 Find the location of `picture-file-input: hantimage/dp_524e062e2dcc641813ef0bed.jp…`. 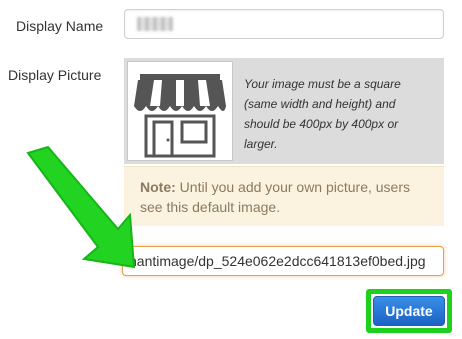

picture-file-input: hantimage/dp_524e062e2dcc641813ef0bed.jp… is located at coordinates (283, 261).